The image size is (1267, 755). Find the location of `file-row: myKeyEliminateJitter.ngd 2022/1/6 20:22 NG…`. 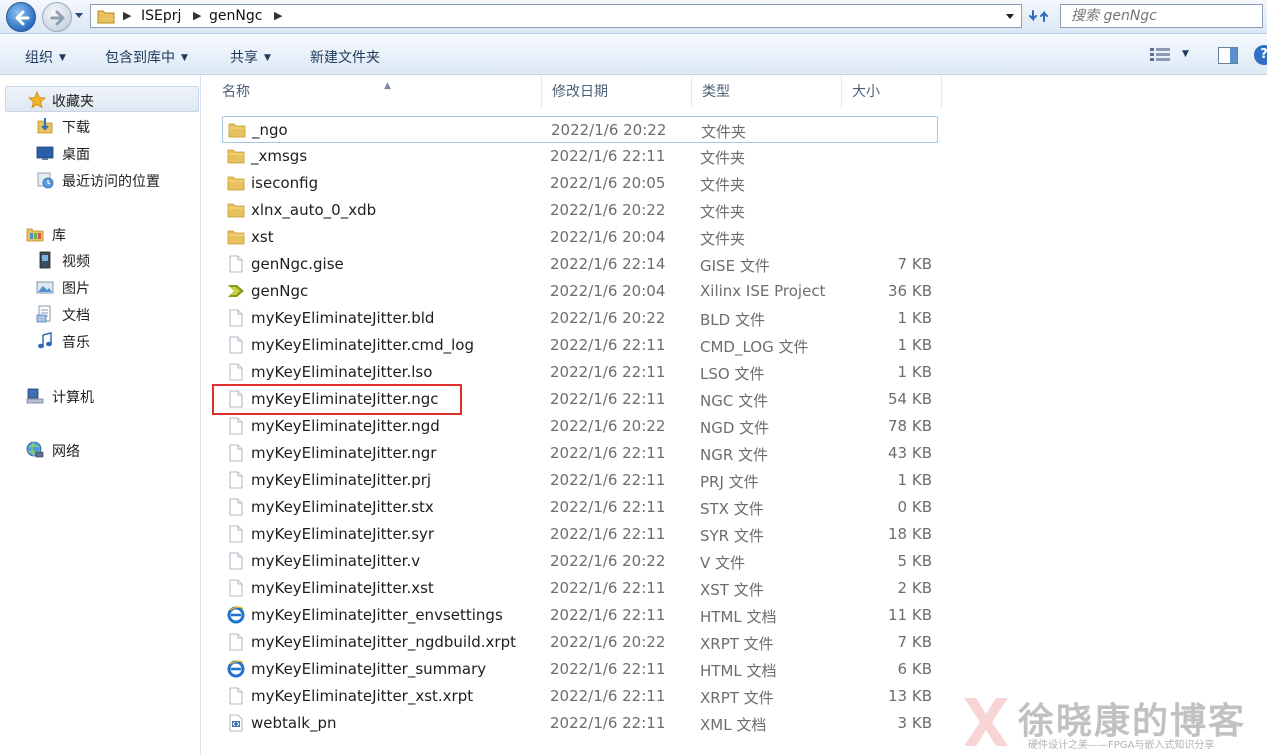

file-row: myKeyEliminateJitter.ngd 2022/1/6 20:22 NG… is located at coordinates (580, 426).